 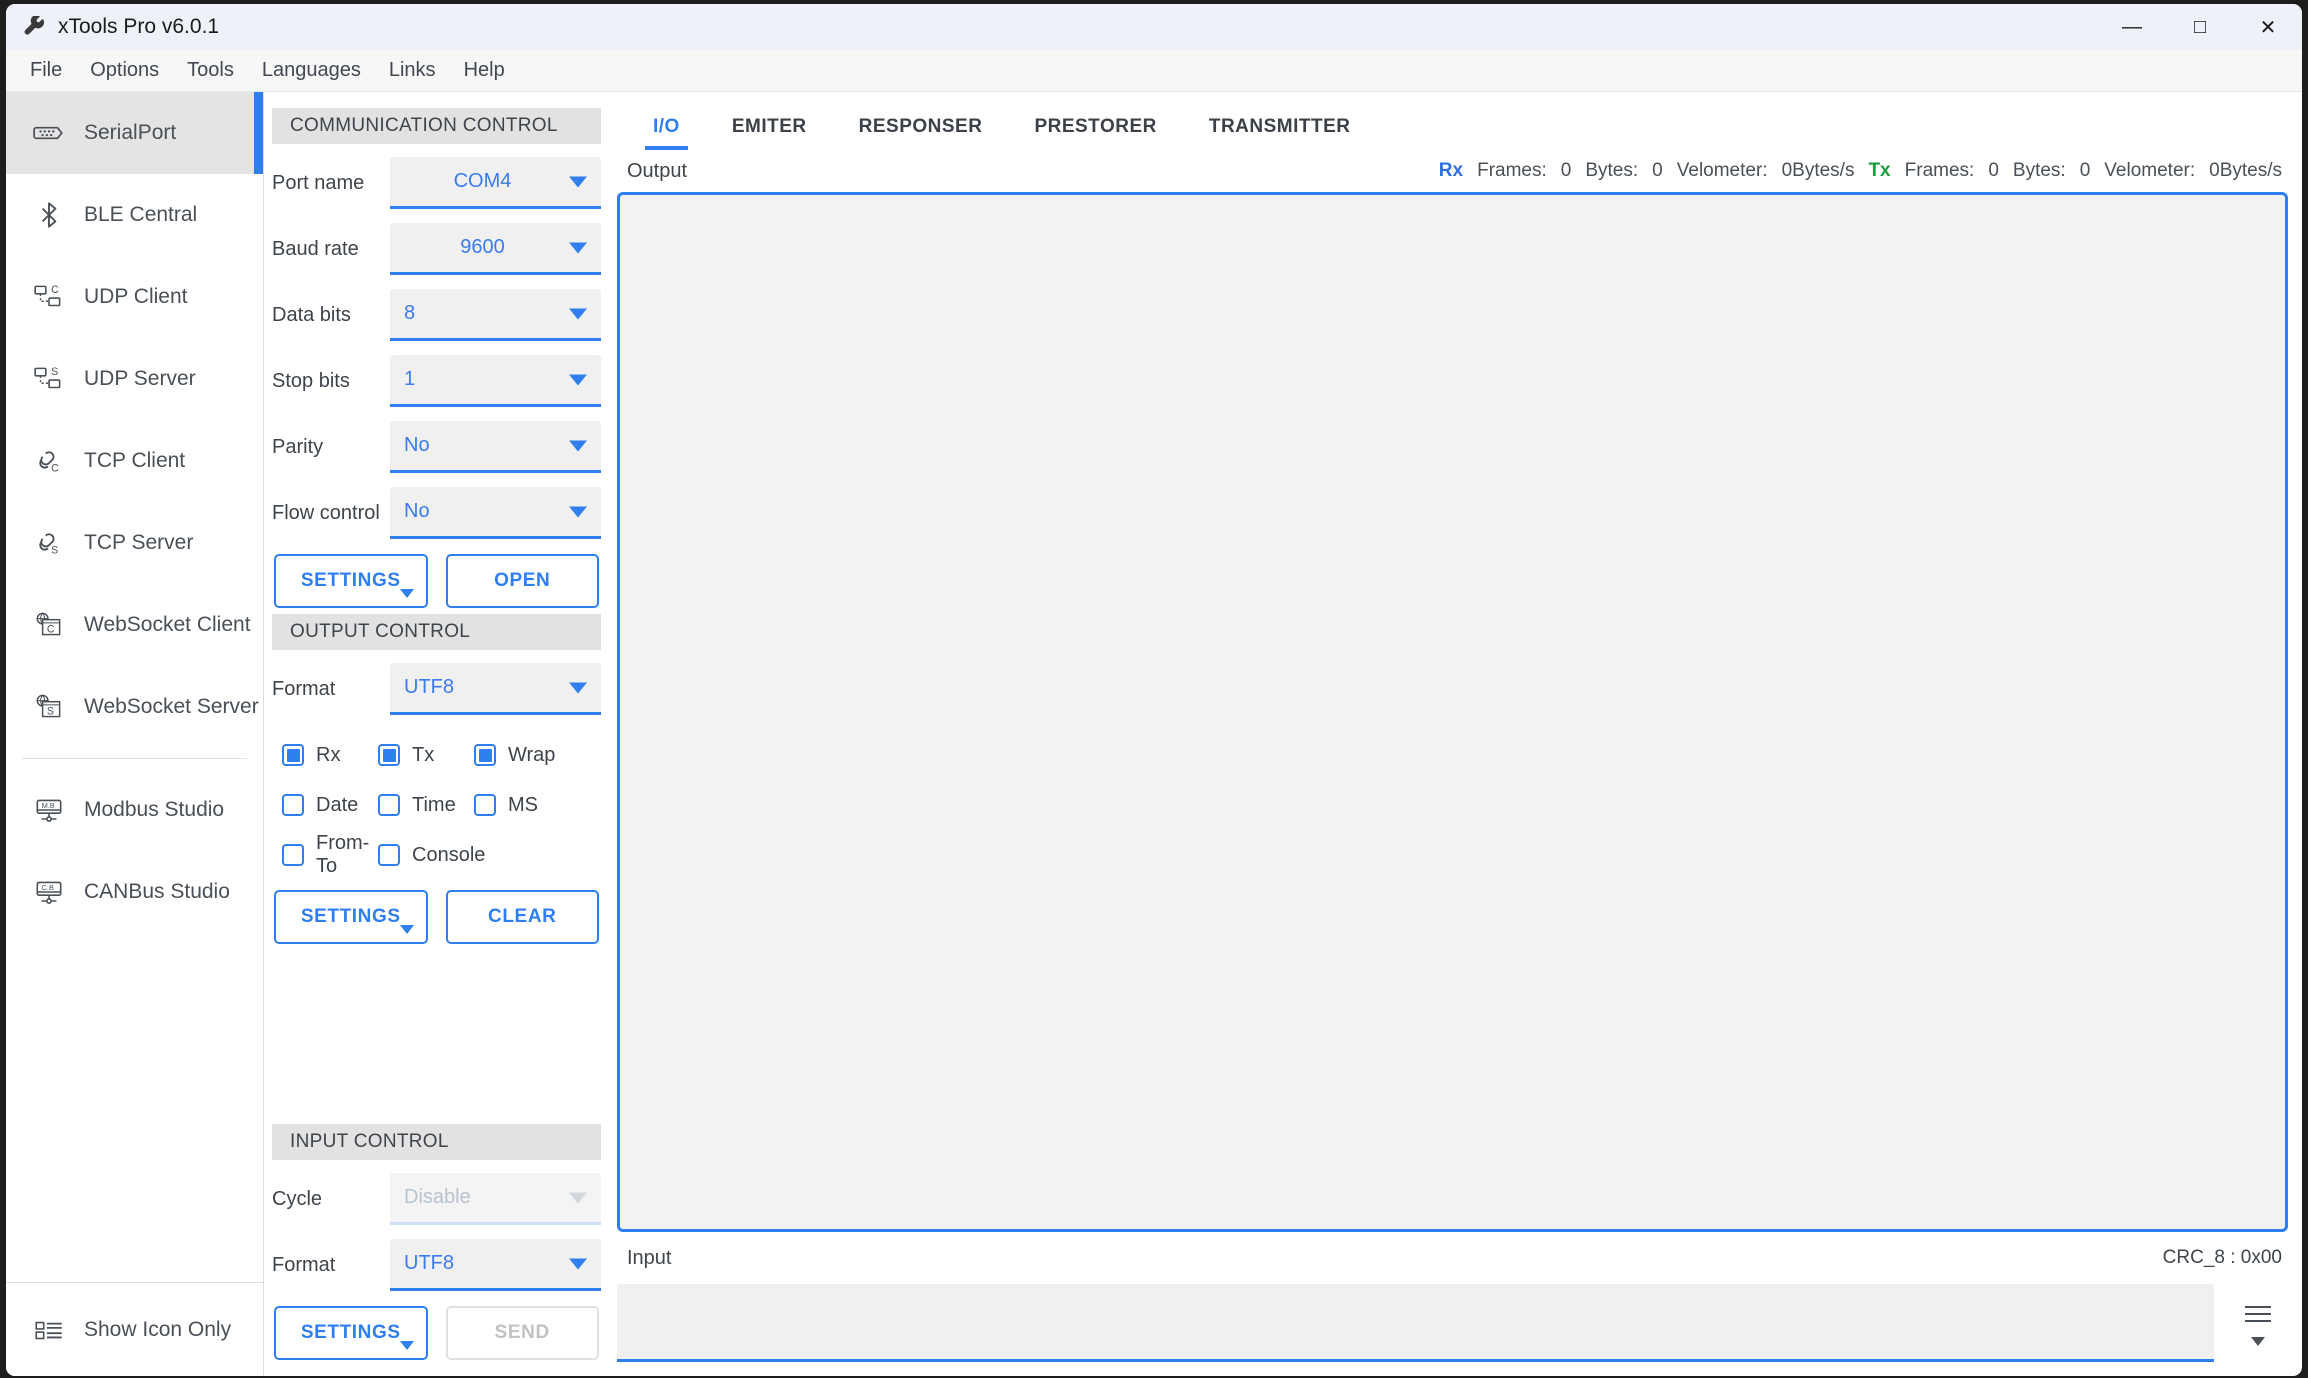 I want to click on input-format-select: UTF8, so click(x=495, y=1265).